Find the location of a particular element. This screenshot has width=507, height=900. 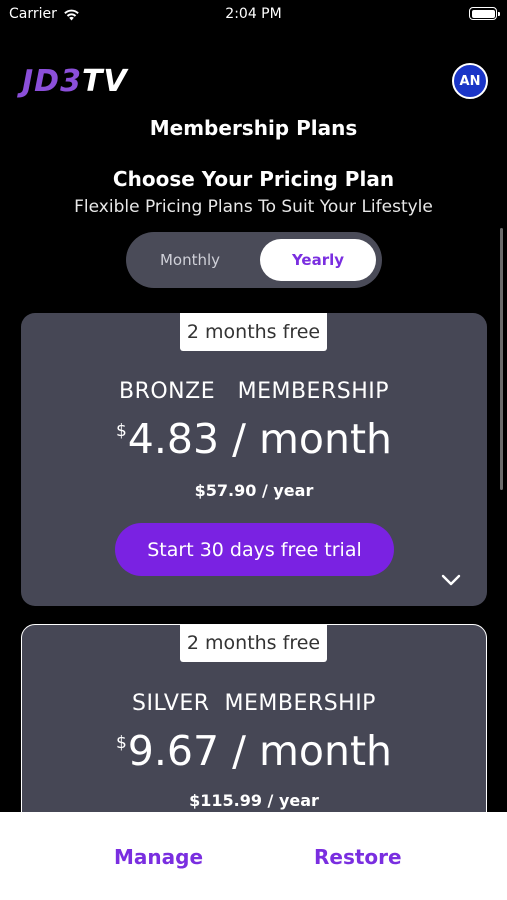

start-free-trial-button: Start 30 days free trial is located at coordinates (254, 549).